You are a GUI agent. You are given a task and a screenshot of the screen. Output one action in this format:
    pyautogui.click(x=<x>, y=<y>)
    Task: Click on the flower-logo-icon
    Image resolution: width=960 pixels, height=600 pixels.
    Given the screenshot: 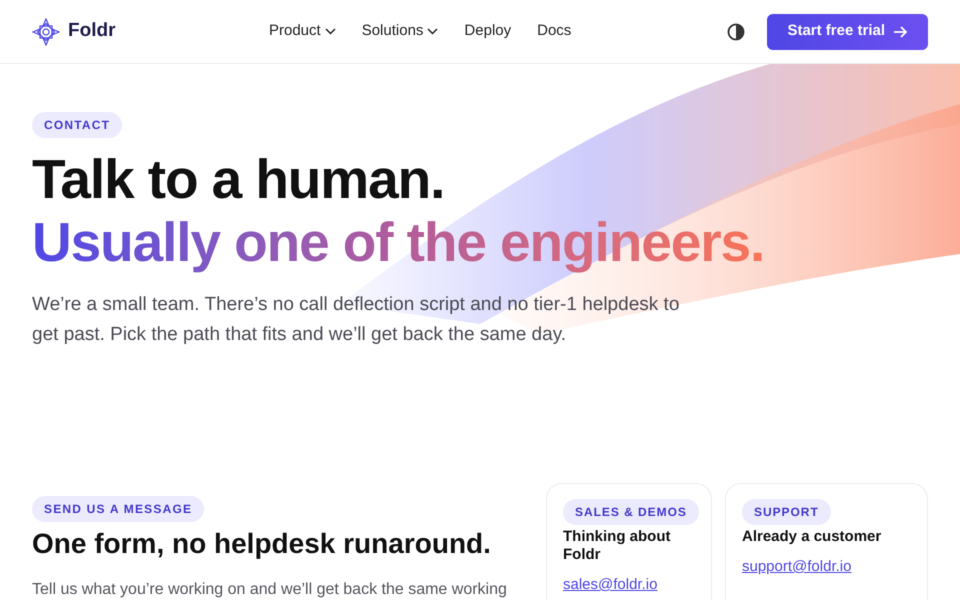 What is the action you would take?
    pyautogui.click(x=46, y=32)
    